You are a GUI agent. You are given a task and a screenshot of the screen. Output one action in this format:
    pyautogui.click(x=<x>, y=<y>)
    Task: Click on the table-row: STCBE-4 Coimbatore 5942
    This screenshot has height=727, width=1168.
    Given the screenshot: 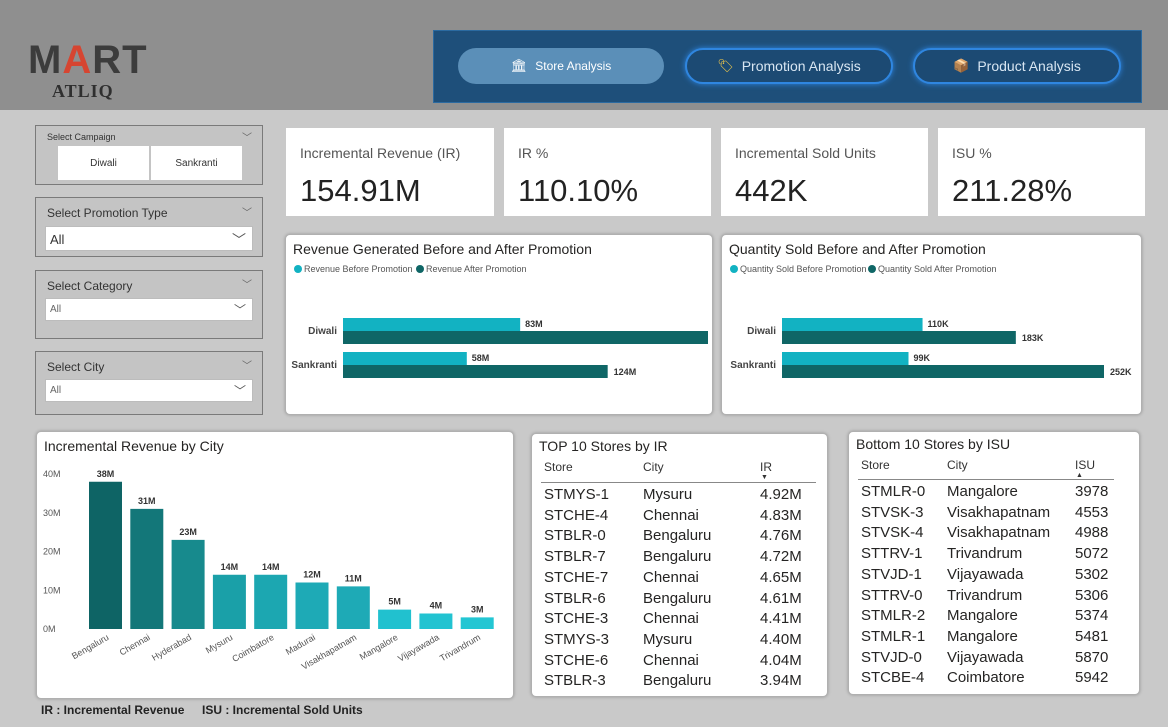 What is the action you would take?
    pyautogui.click(x=994, y=679)
    